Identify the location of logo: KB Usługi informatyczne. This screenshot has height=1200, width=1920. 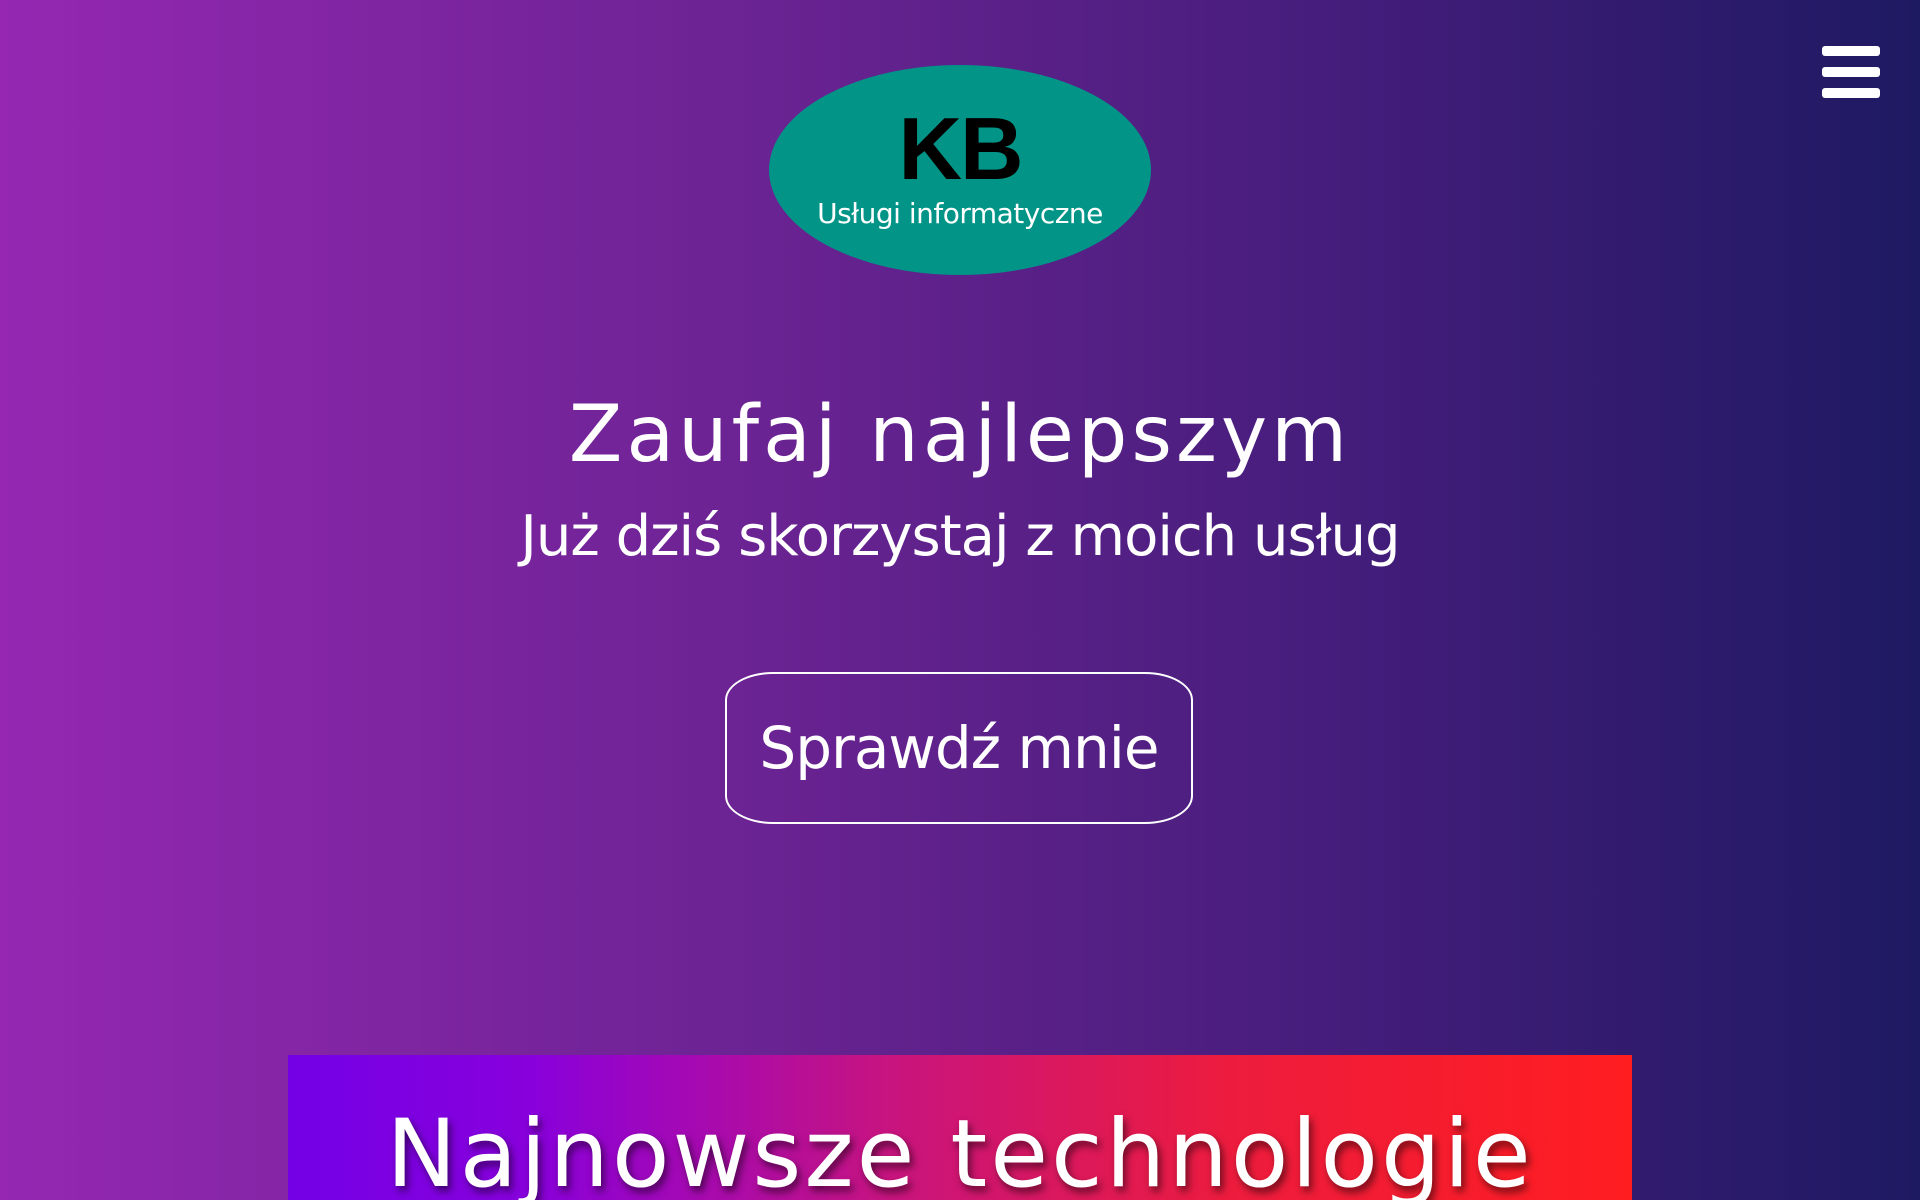
(960, 170).